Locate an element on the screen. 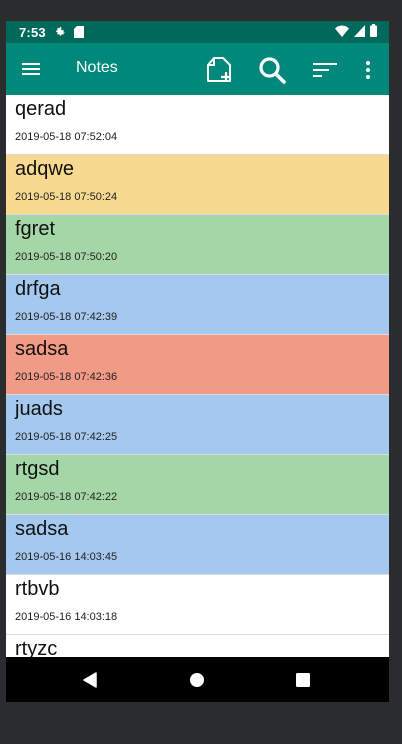 Image resolution: width=402 pixels, height=744 pixels. note-date: 2019-05-18 07:42:25 is located at coordinates (66, 437).